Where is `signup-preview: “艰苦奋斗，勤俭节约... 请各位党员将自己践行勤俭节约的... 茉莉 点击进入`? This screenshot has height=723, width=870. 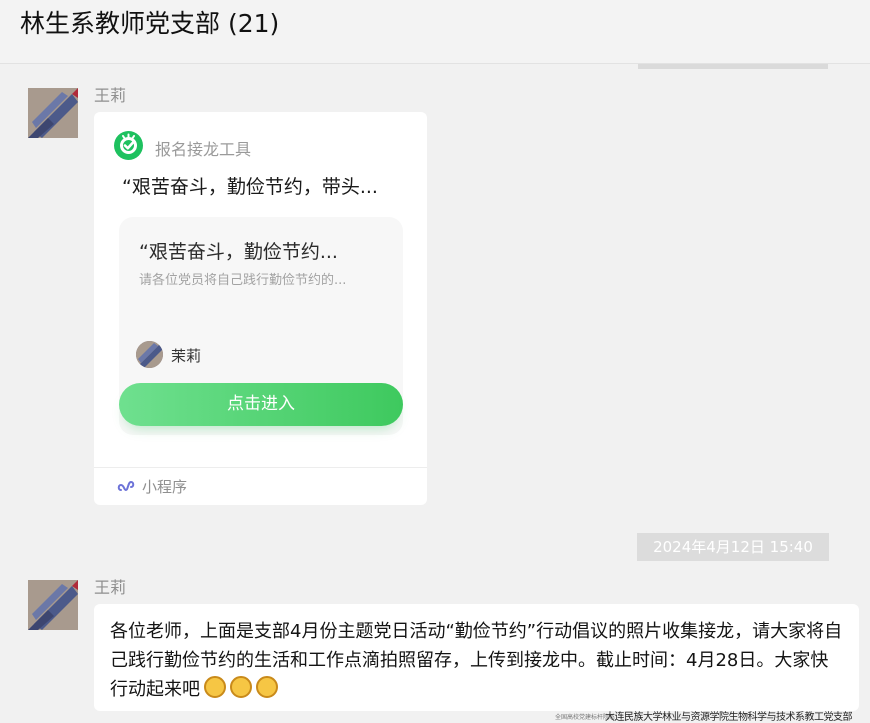 signup-preview: “艰苦奋斗，勤俭节约... 请各位党员将自己践行勤俭节约的... 茉莉 点击进入 is located at coordinates (261, 326).